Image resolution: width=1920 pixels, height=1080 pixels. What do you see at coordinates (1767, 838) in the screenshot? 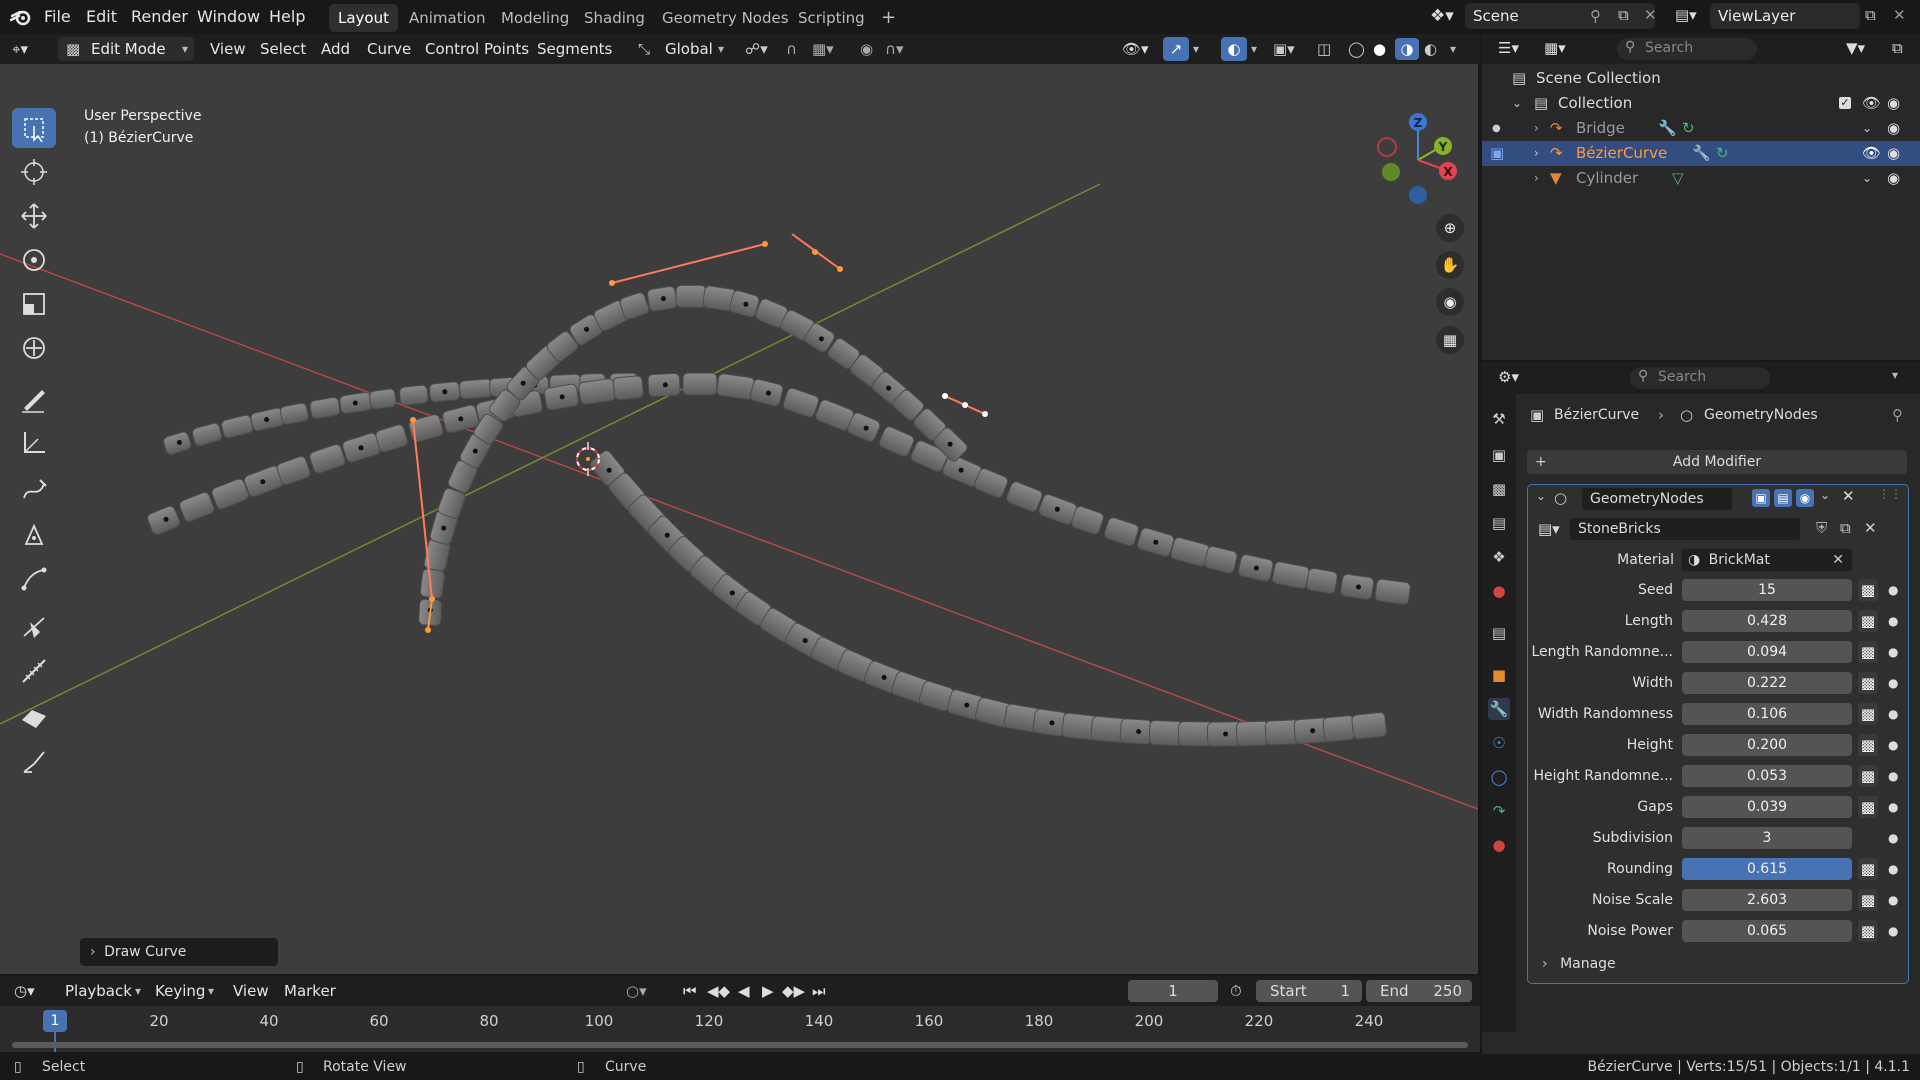
I see `param-field-subdivision: 3` at bounding box center [1767, 838].